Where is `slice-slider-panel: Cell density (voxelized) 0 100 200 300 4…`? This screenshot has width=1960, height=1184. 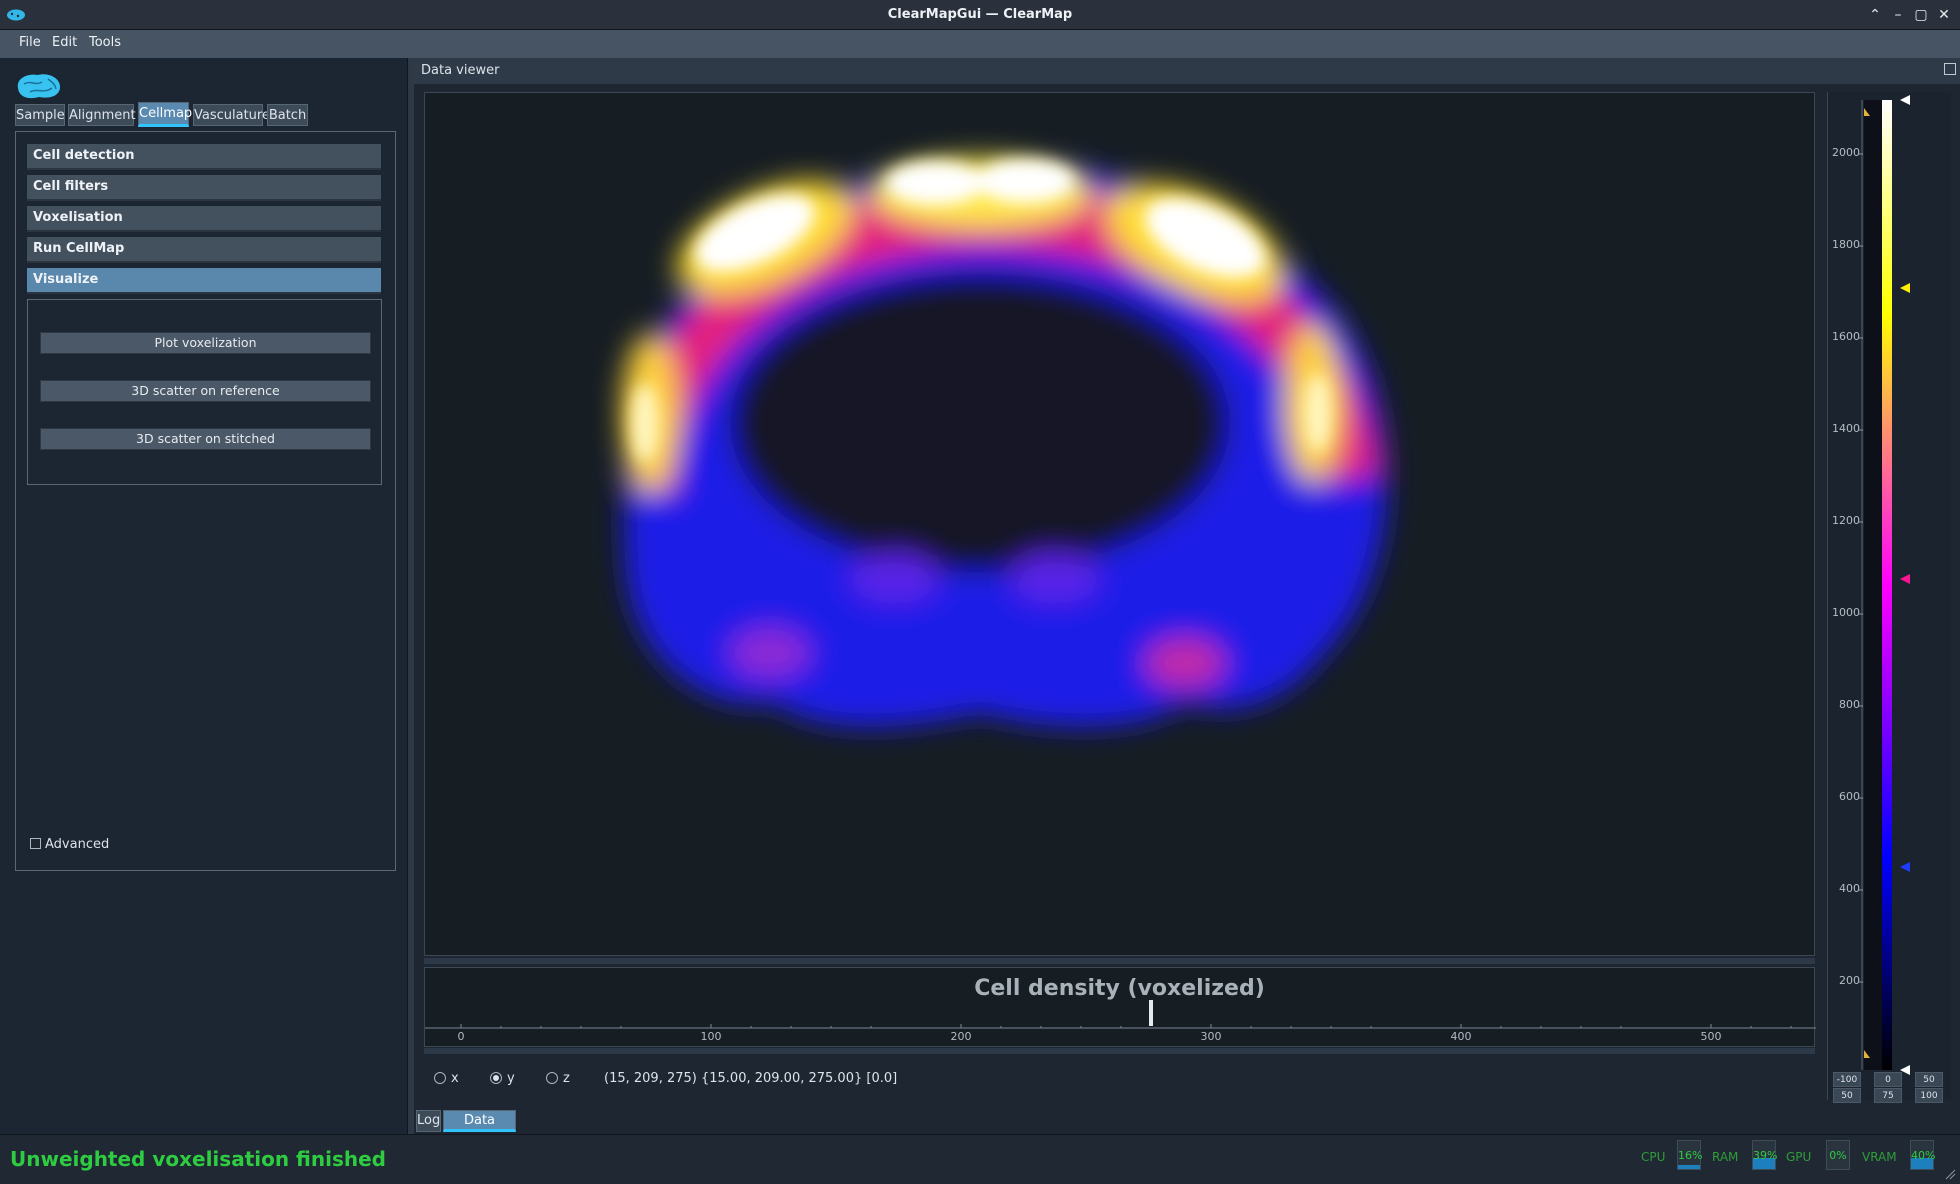 slice-slider-panel: Cell density (voxelized) 0 100 200 300 4… is located at coordinates (1120, 1007).